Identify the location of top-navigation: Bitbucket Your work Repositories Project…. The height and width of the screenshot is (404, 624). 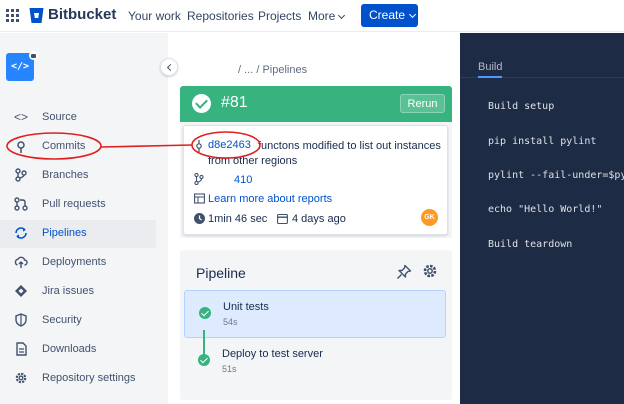
(312, 16).